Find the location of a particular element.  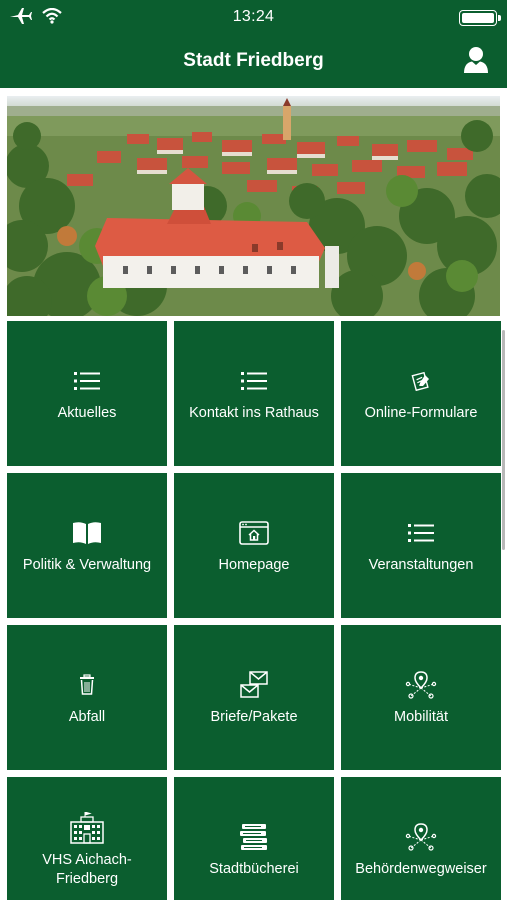

tile-label: Aktuelles is located at coordinates (87, 413).